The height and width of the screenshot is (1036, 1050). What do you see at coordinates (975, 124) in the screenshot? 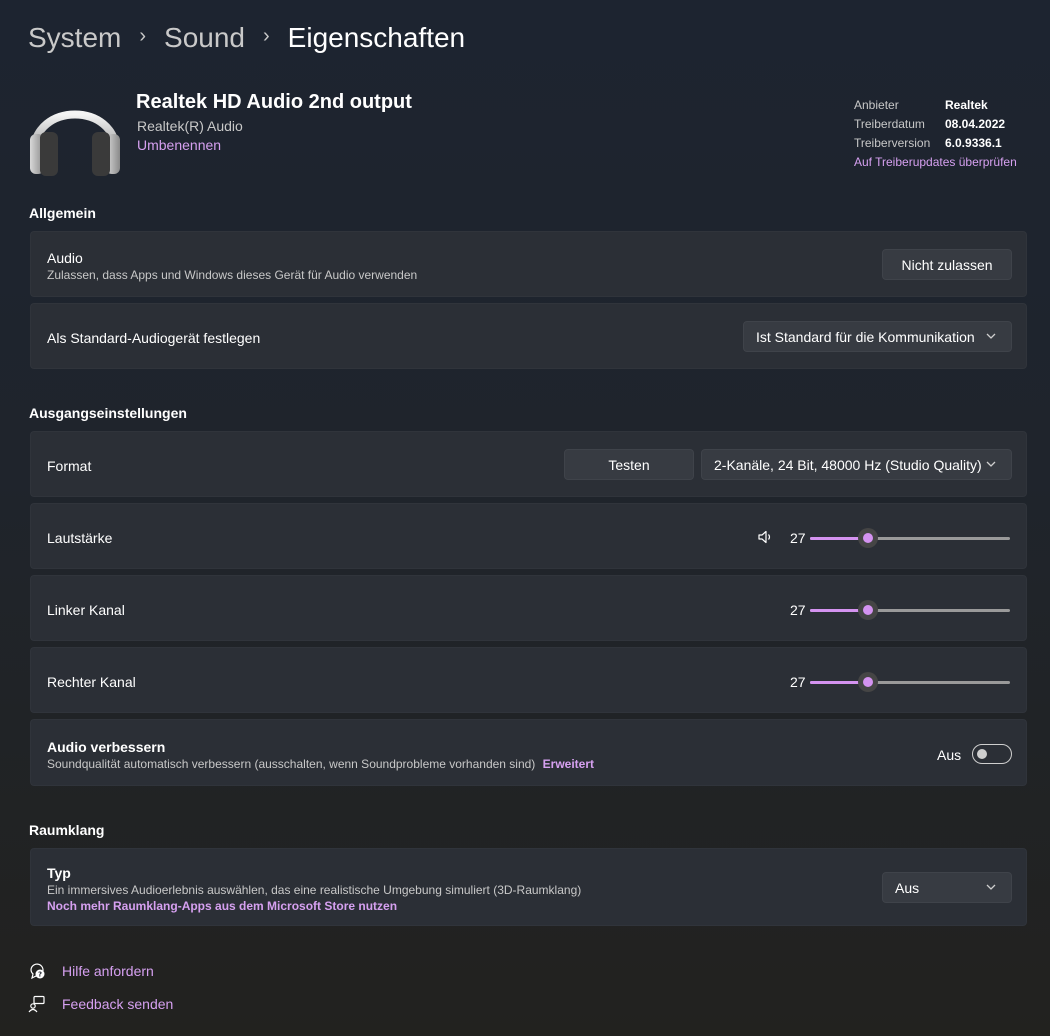
I see `driver-date-value: 08.04.2022` at bounding box center [975, 124].